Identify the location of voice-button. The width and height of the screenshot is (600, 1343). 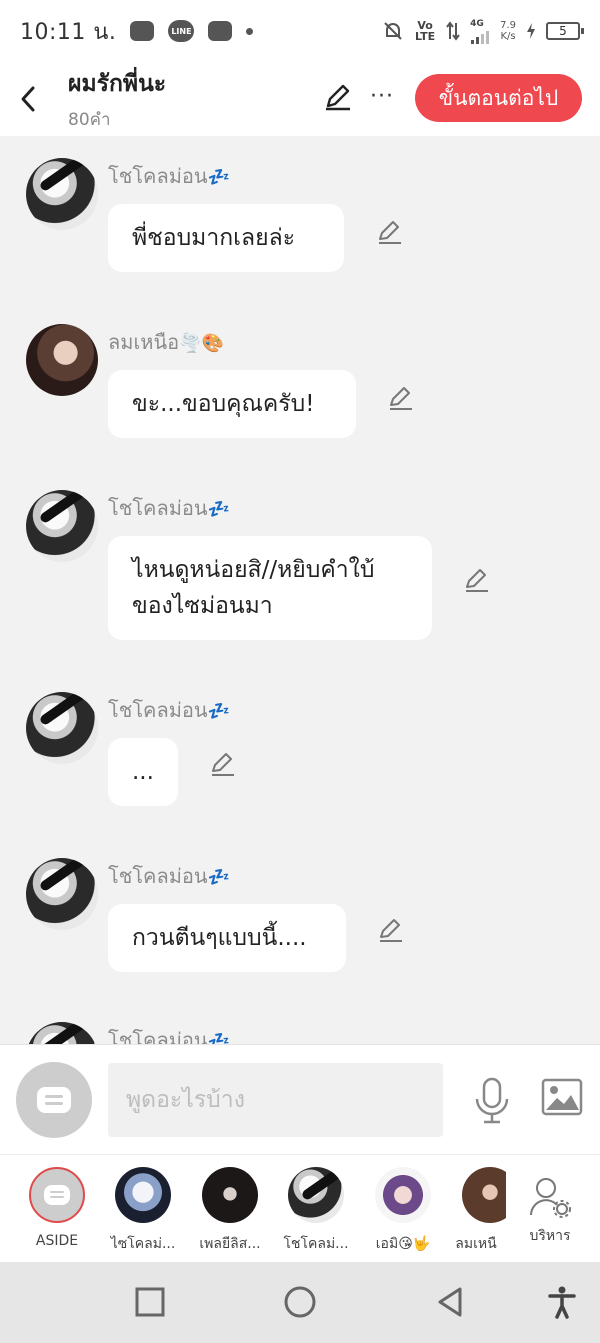
(492, 1101).